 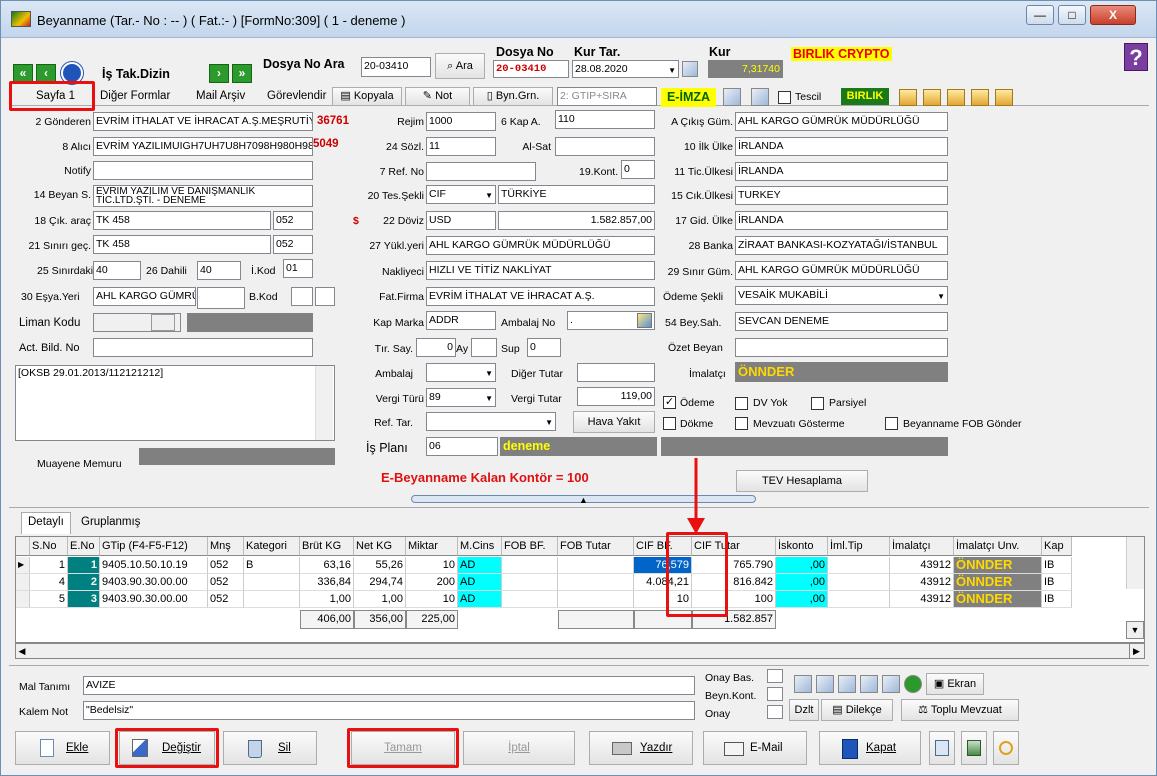 What do you see at coordinates (380, 565) in the screenshot?
I see `cell-net: 55,26` at bounding box center [380, 565].